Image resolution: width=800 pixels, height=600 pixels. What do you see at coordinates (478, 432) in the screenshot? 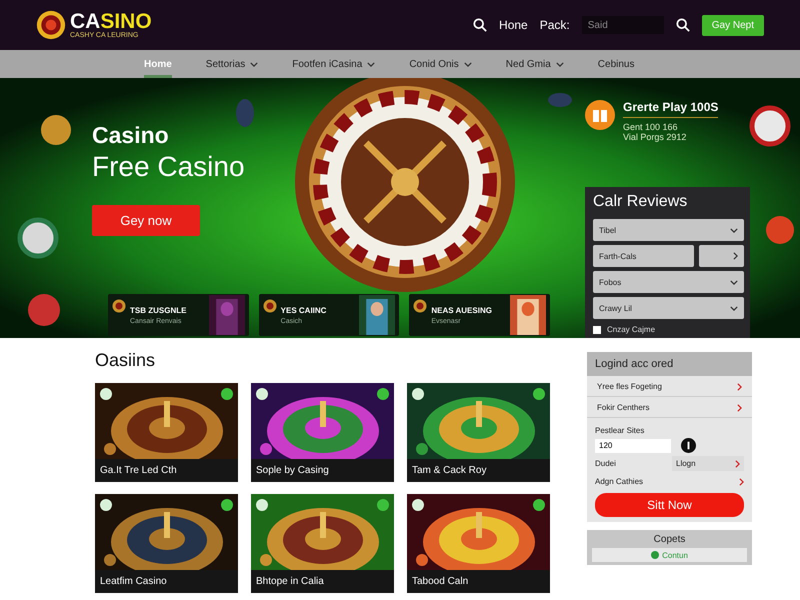
I see `game-card: Tam & Cack Roy` at bounding box center [478, 432].